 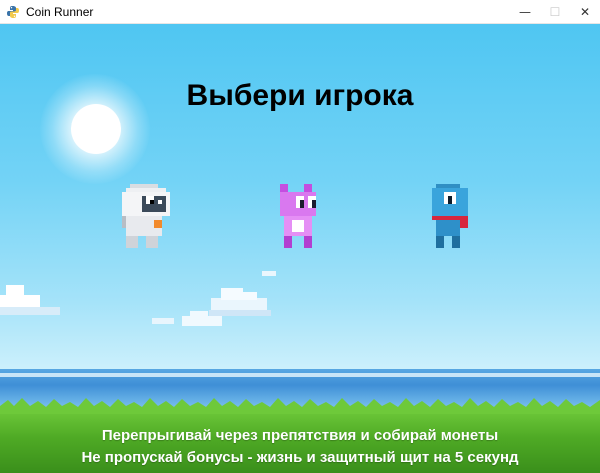 What do you see at coordinates (300, 406) in the screenshot?
I see `grass-edge` at bounding box center [300, 406].